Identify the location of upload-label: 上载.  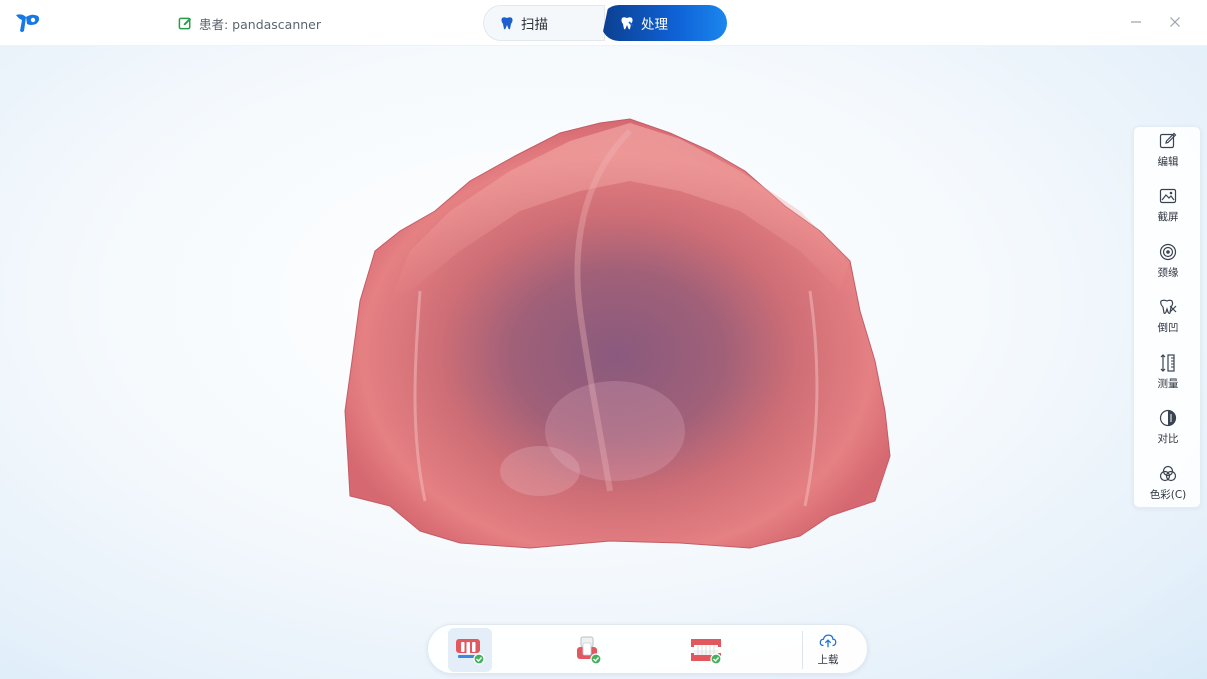
(828, 660).